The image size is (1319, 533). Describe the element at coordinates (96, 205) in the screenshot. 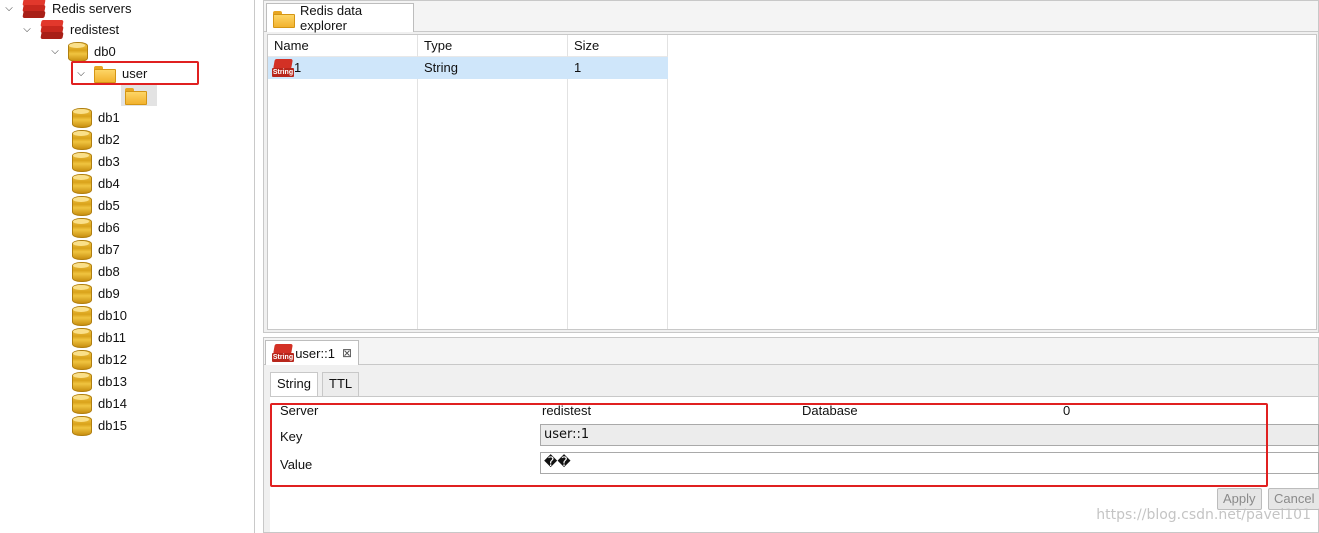

I see `tree-node-db5: db5` at that location.